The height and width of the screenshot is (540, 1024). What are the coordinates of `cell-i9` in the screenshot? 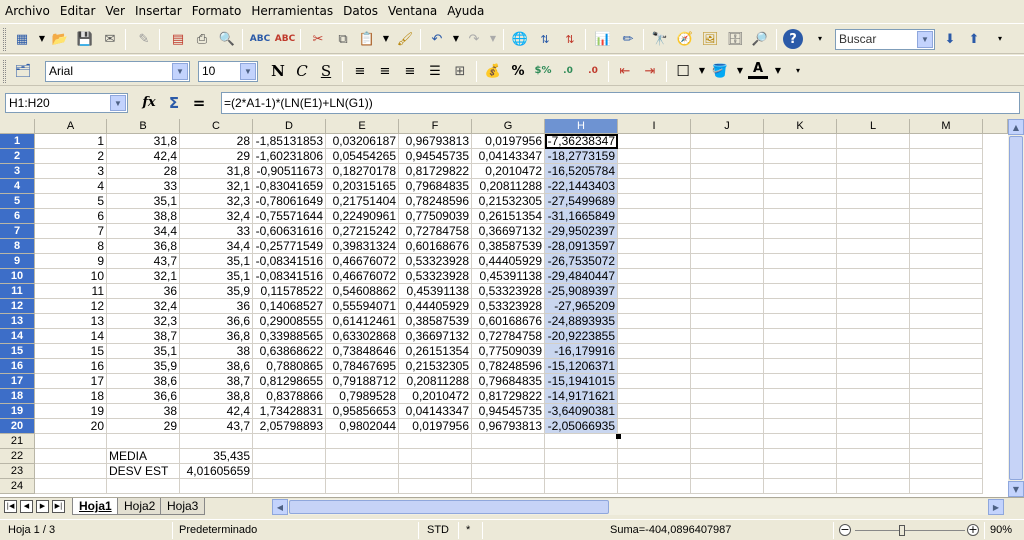 It's located at (654, 261).